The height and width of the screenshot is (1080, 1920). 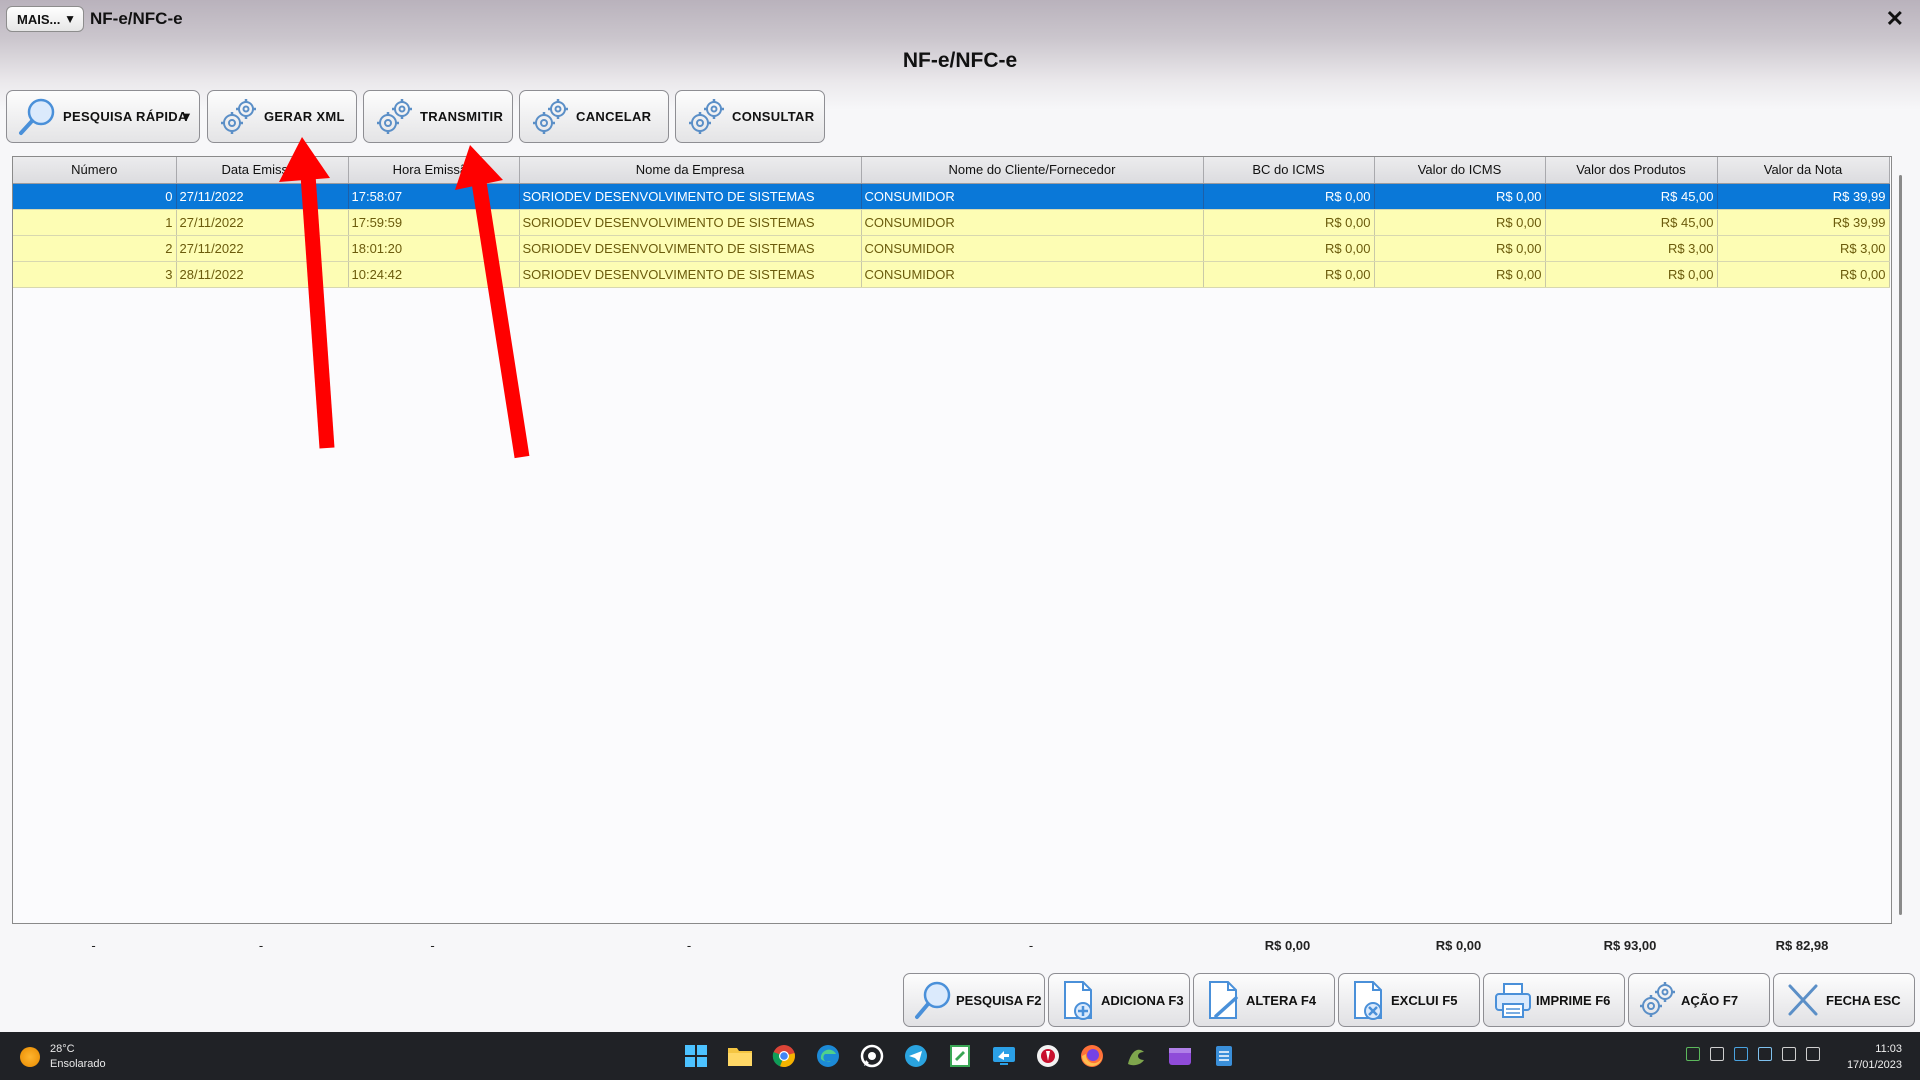 I want to click on scrollbar-thumb, so click(x=1900, y=545).